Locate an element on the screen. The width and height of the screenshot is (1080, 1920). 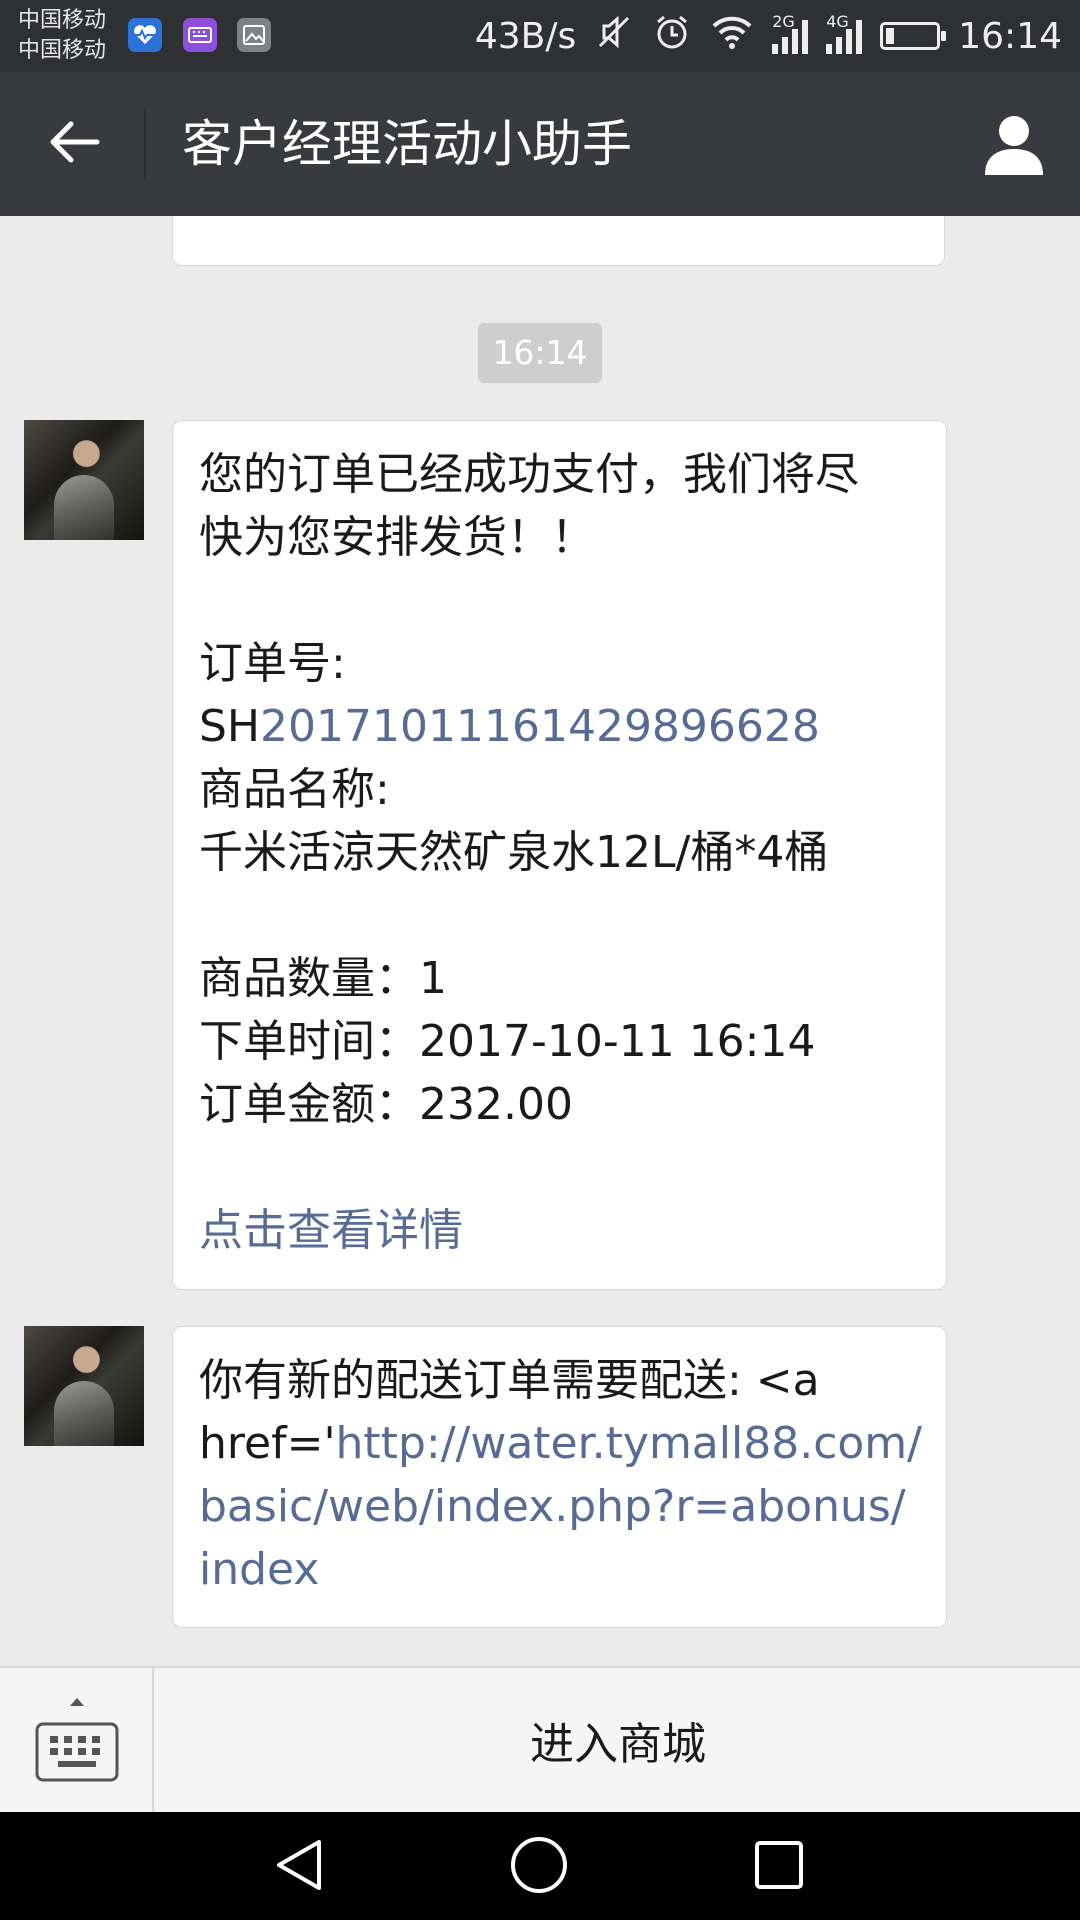
view-details-link: 点击查看详情 is located at coordinates (559, 1230).